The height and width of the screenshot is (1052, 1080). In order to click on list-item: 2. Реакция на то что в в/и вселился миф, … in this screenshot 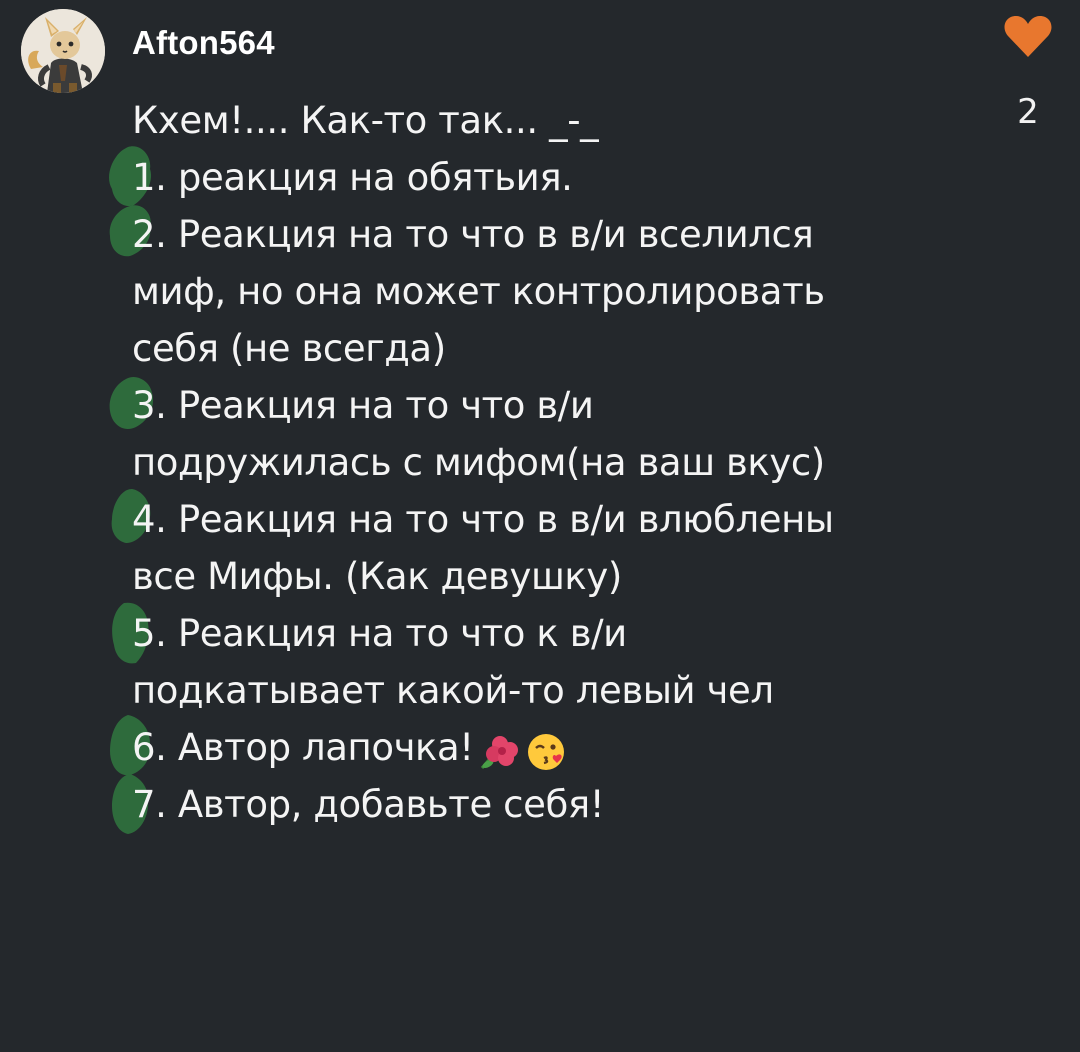, I will do `click(560, 291)`.